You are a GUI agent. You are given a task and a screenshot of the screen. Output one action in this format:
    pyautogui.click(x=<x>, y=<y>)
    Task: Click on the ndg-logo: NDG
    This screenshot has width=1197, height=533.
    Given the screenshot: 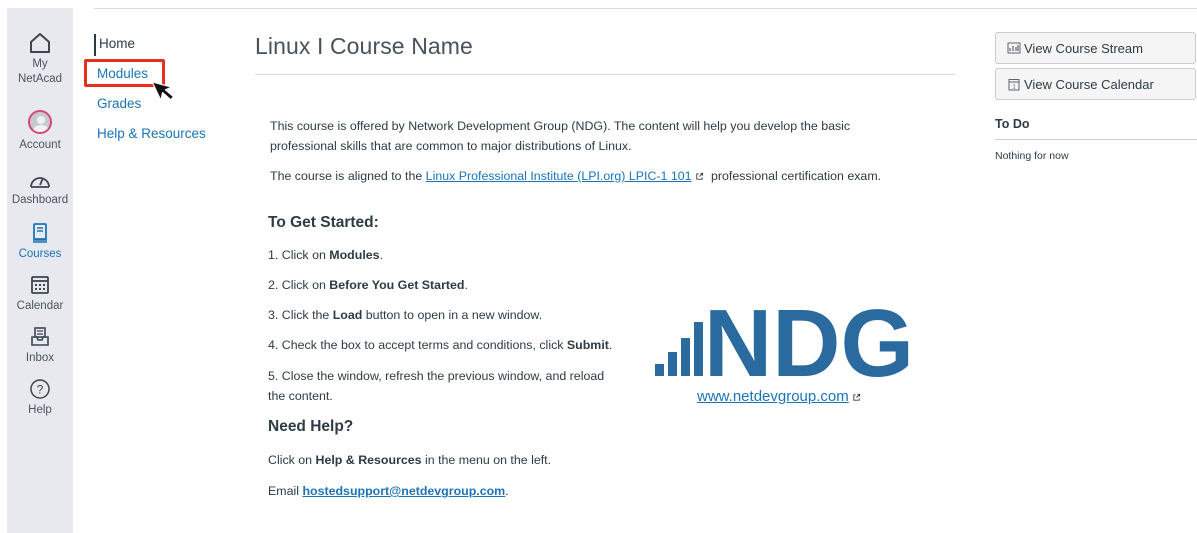 What is the action you would take?
    pyautogui.click(x=784, y=340)
    